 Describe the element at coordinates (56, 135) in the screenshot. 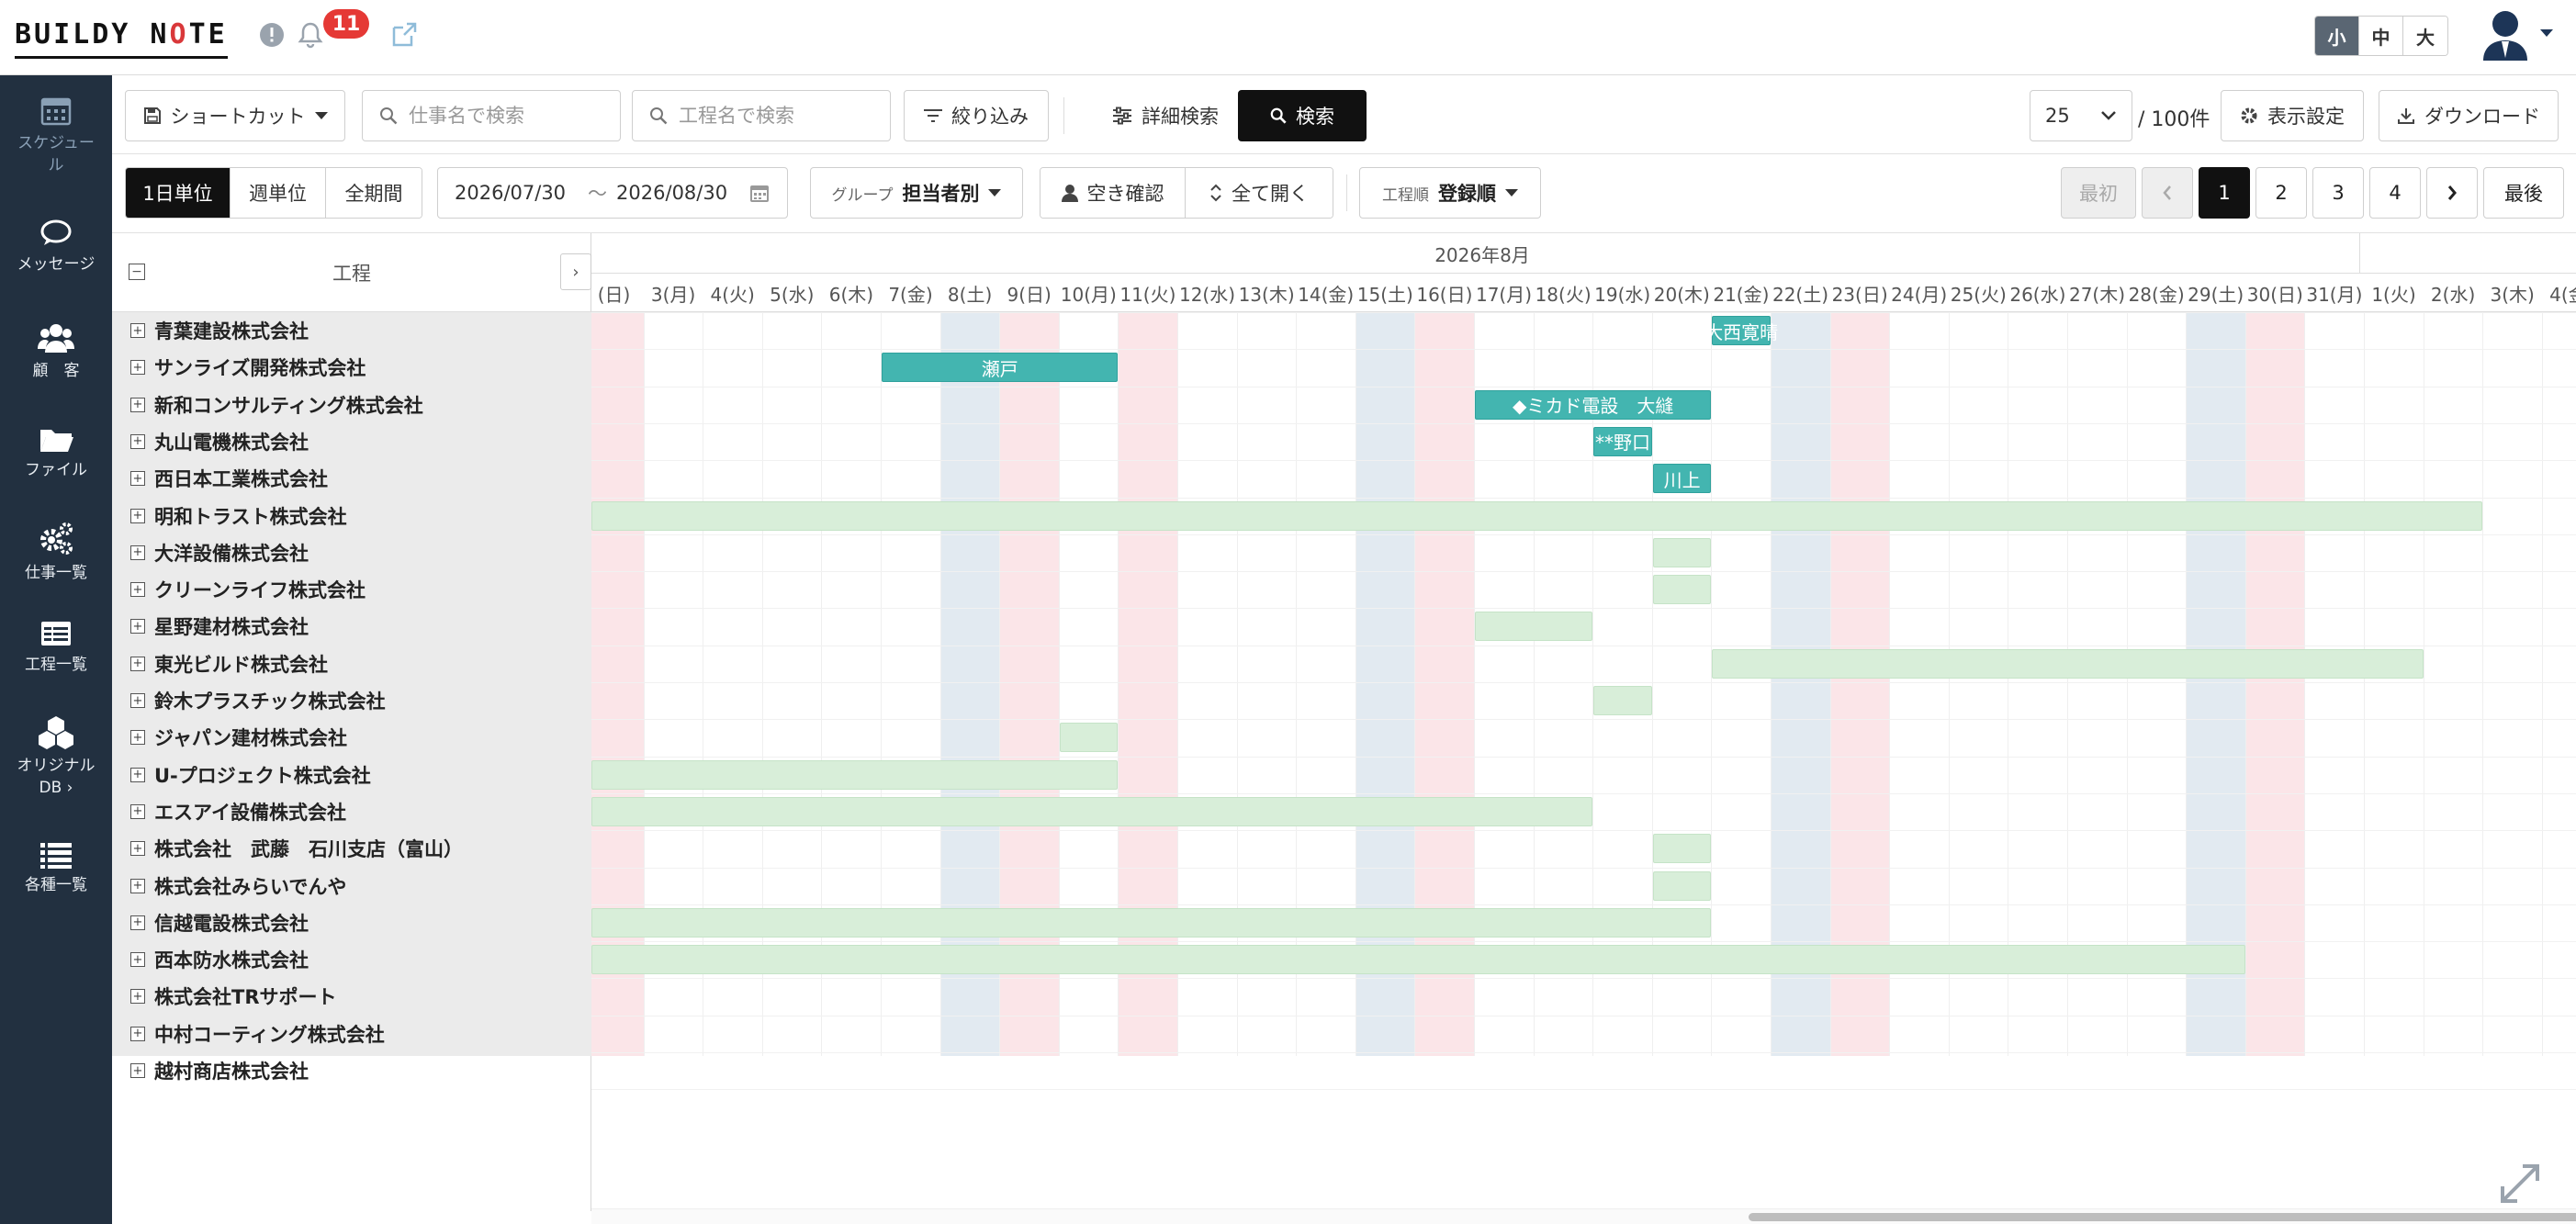

I see `sidebar-item-schedule: スケジュー ル` at that location.